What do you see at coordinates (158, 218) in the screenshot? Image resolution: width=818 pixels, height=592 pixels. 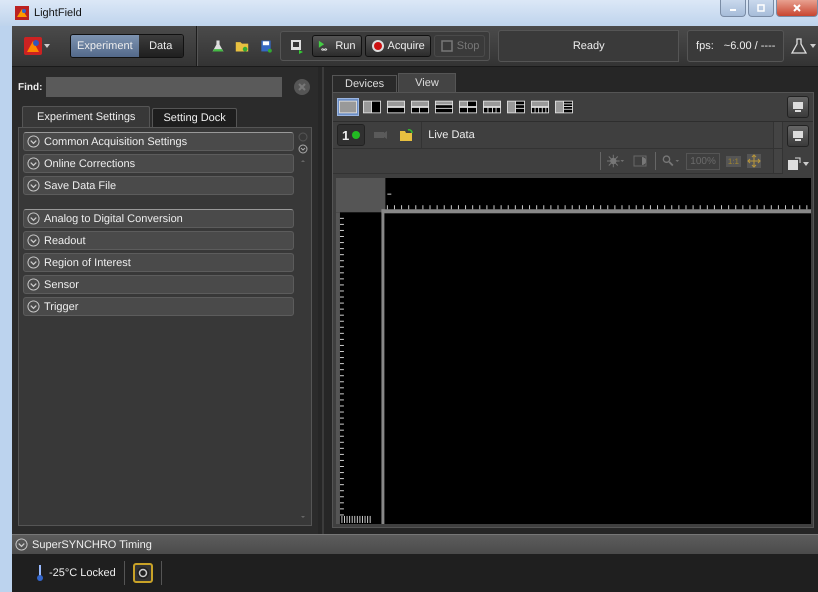 I see `section-header: Analog to Digital Conversion` at bounding box center [158, 218].